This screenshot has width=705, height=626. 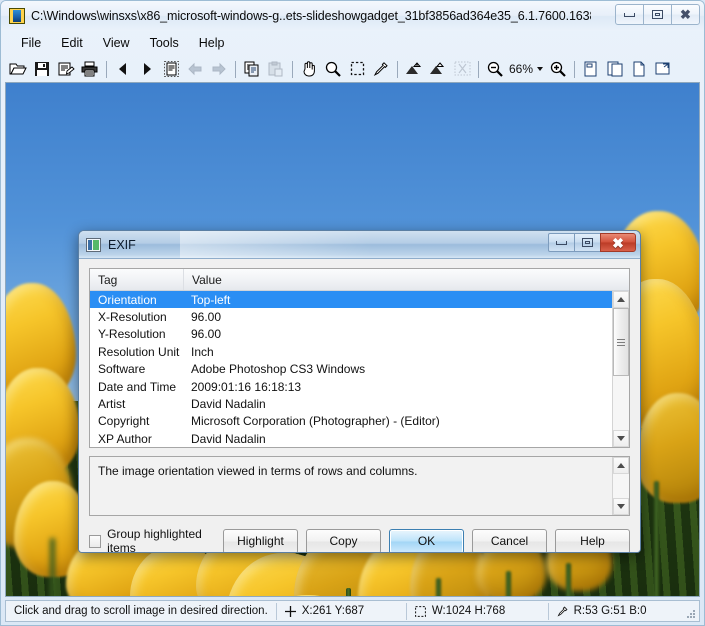 What do you see at coordinates (591, 68) in the screenshot?
I see `new-window-button` at bounding box center [591, 68].